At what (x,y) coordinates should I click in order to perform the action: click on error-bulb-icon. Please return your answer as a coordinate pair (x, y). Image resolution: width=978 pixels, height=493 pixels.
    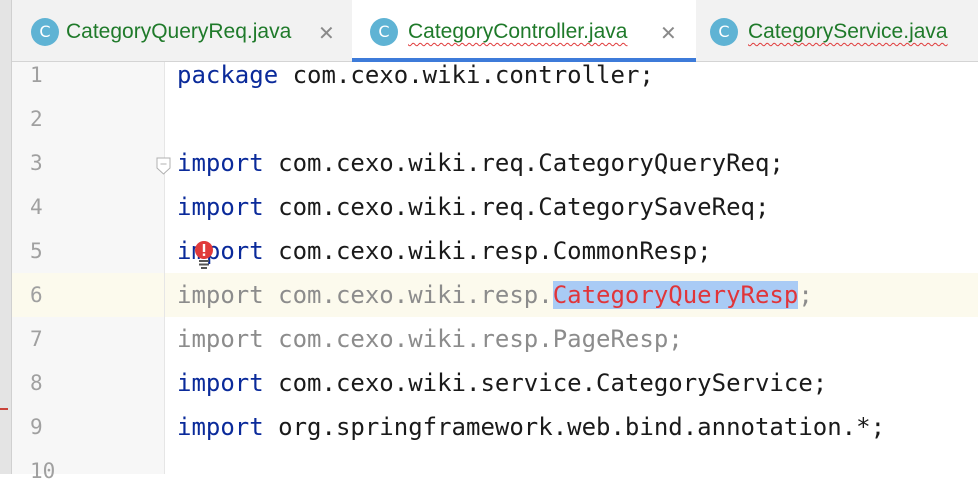
    Looking at the image, I should click on (204, 255).